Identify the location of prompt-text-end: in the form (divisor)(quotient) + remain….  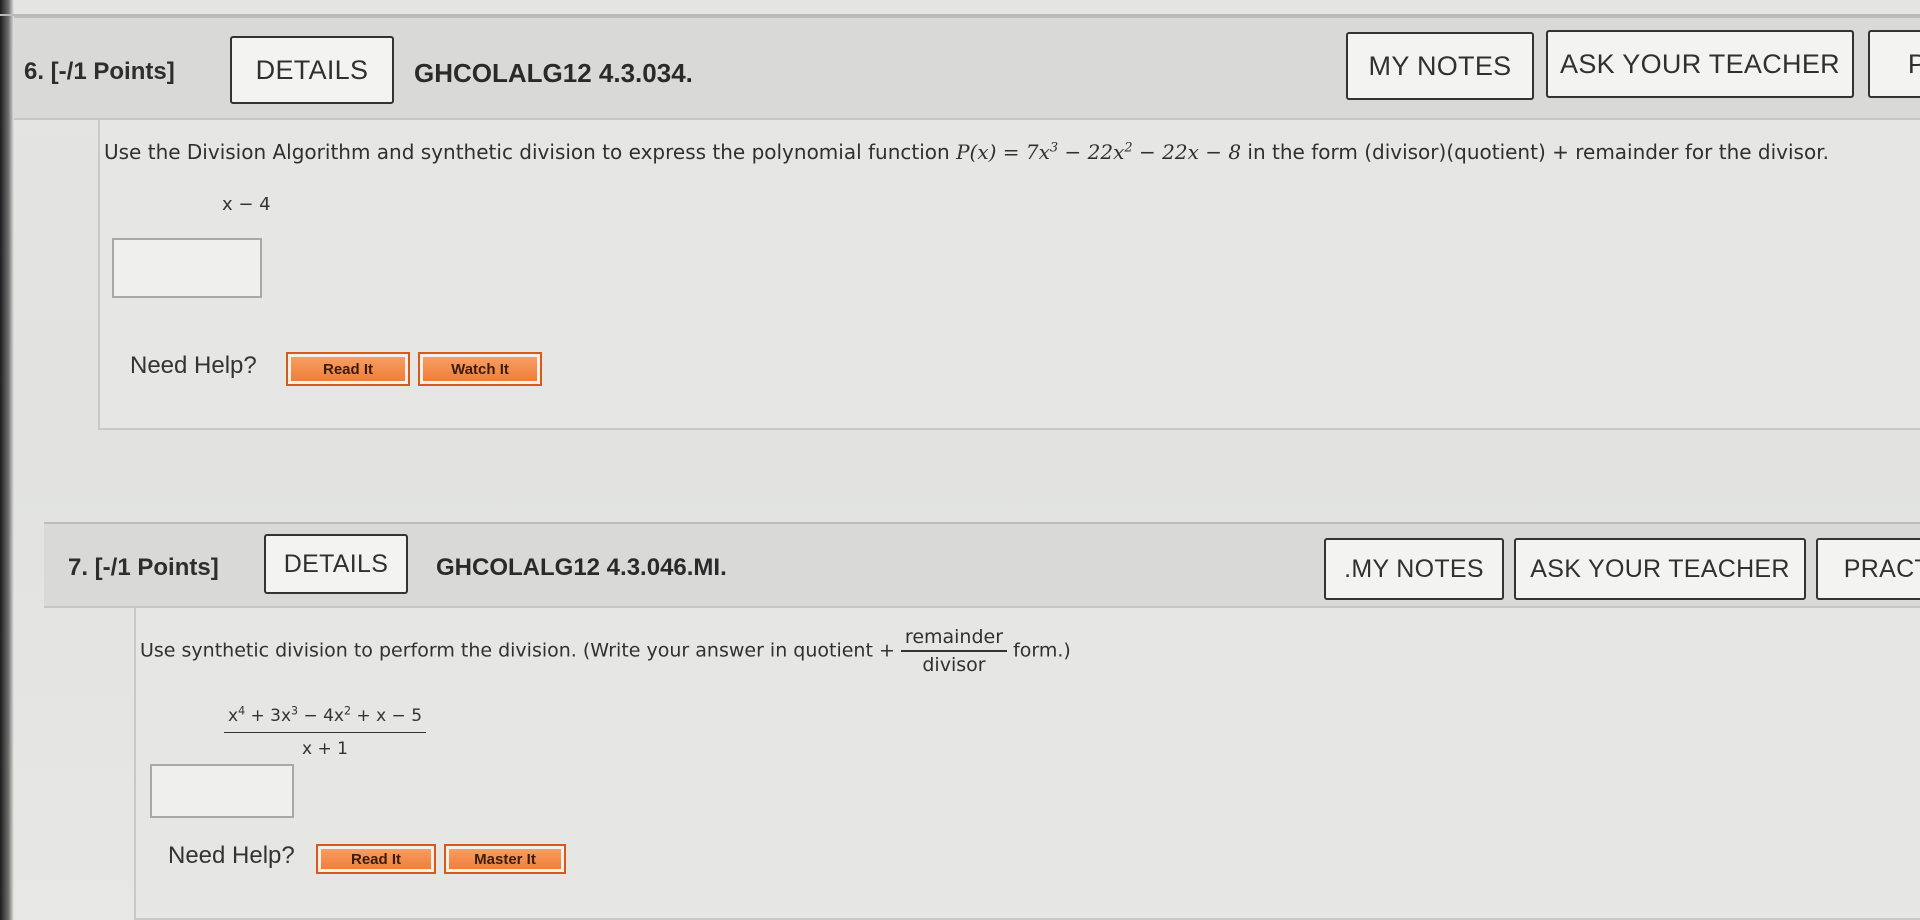
(1535, 152).